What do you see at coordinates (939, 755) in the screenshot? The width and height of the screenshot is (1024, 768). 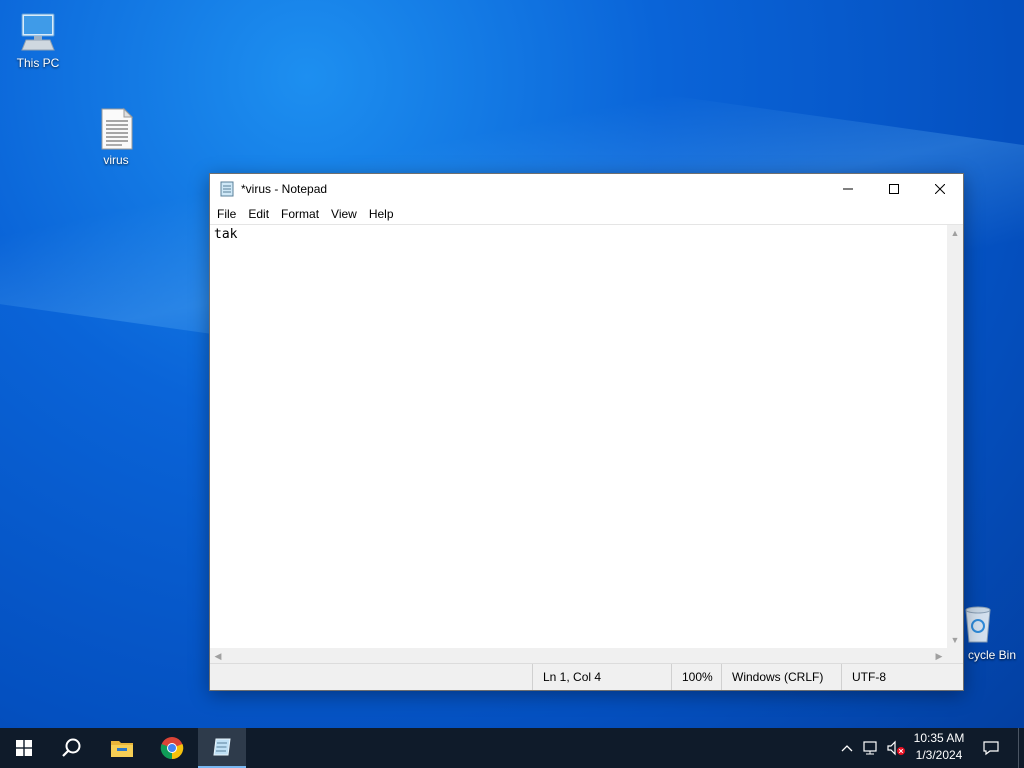 I see `clock-date: 1/3/2024` at bounding box center [939, 755].